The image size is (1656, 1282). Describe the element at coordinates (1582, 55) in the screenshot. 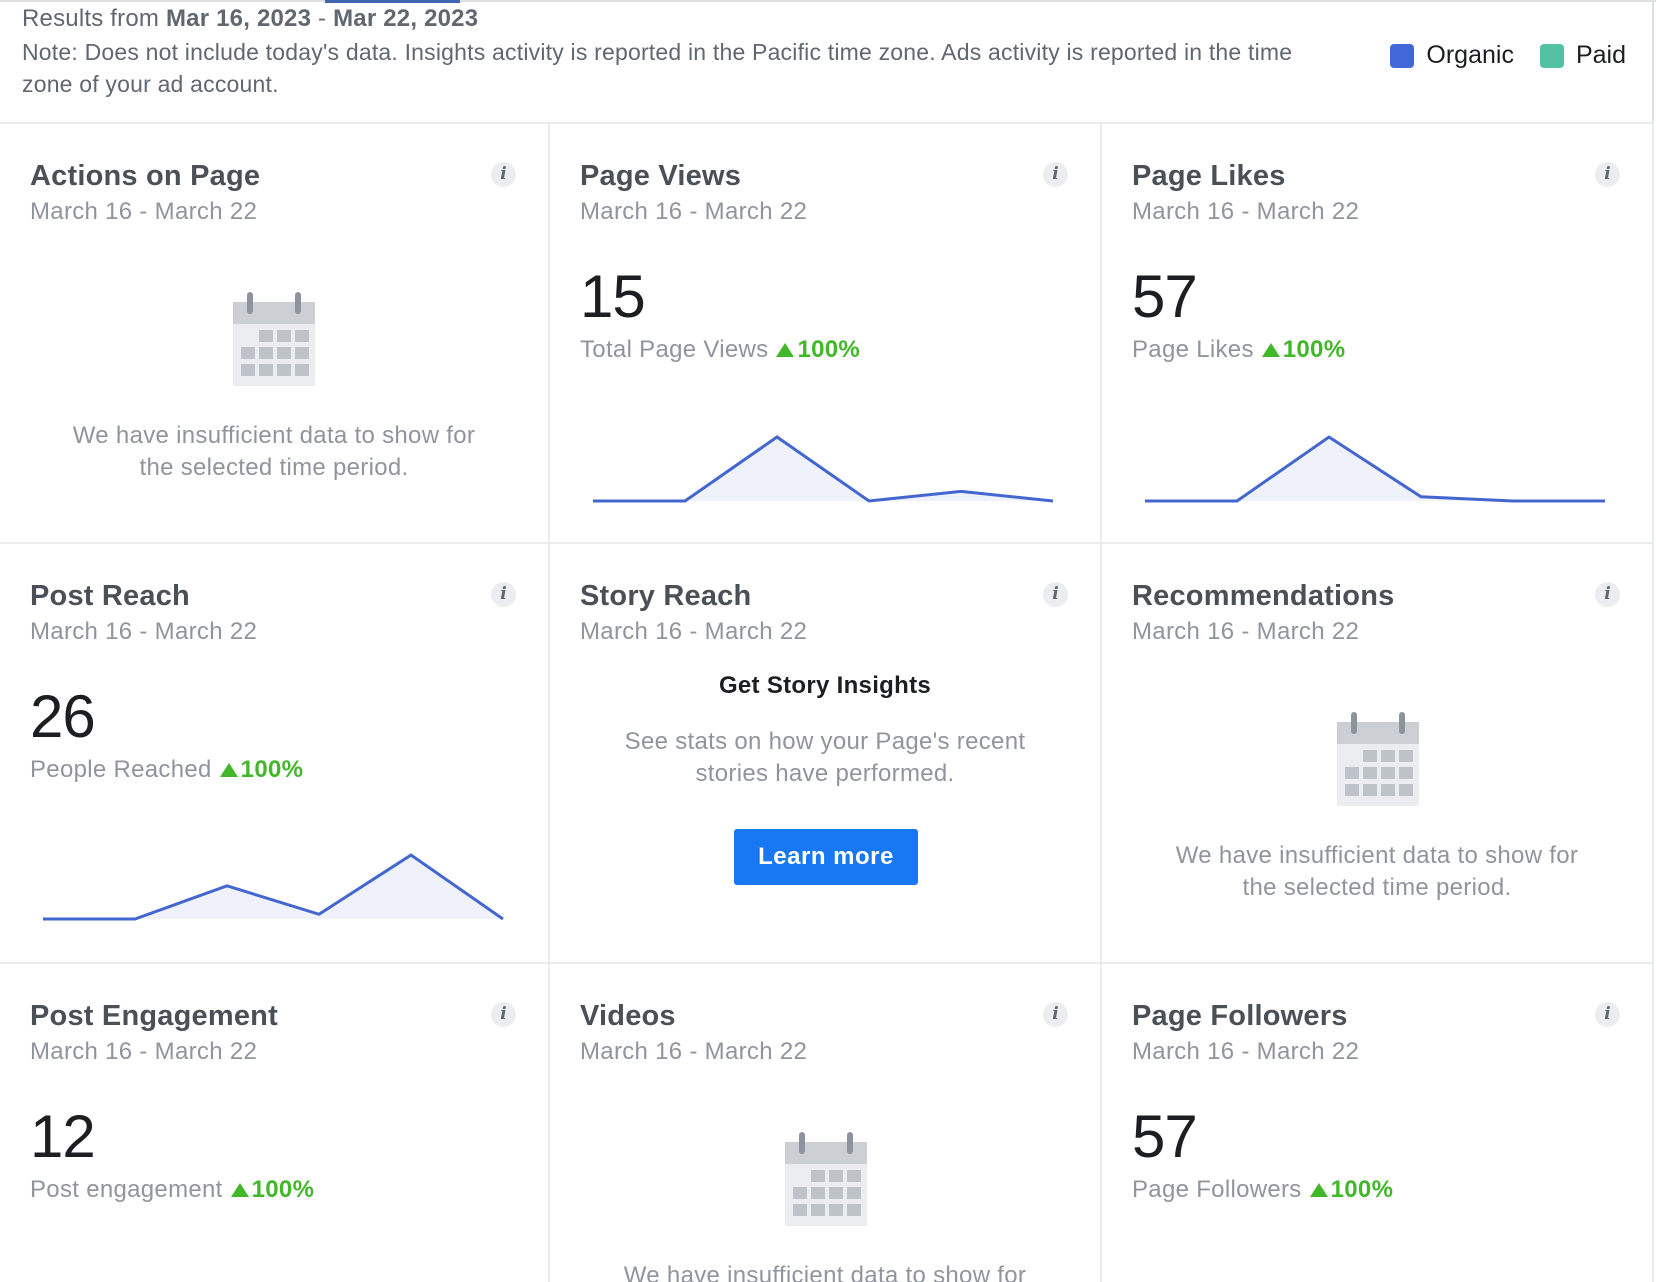

I see `legend-paid: Paid` at that location.